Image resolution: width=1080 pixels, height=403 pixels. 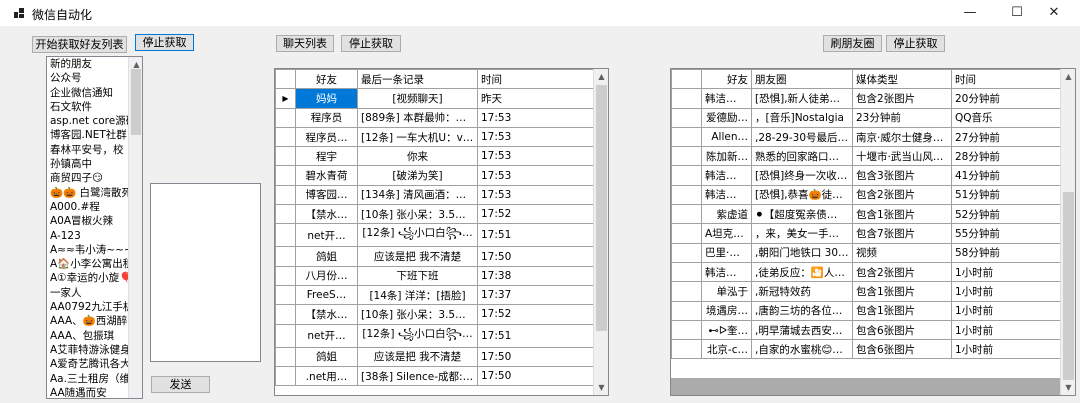 I want to click on table-row: .net用… [38条] Silence-成都: … 17:50, so click(x=435, y=376).